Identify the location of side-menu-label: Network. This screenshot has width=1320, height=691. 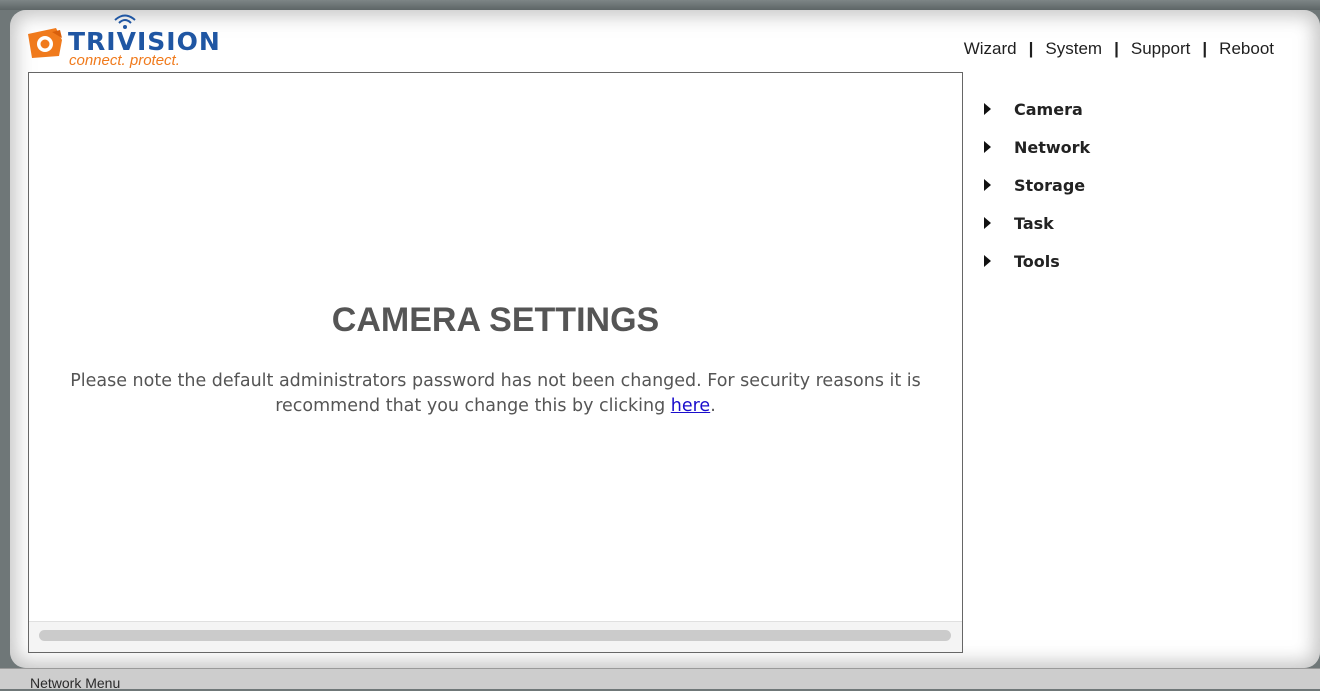
(1052, 147).